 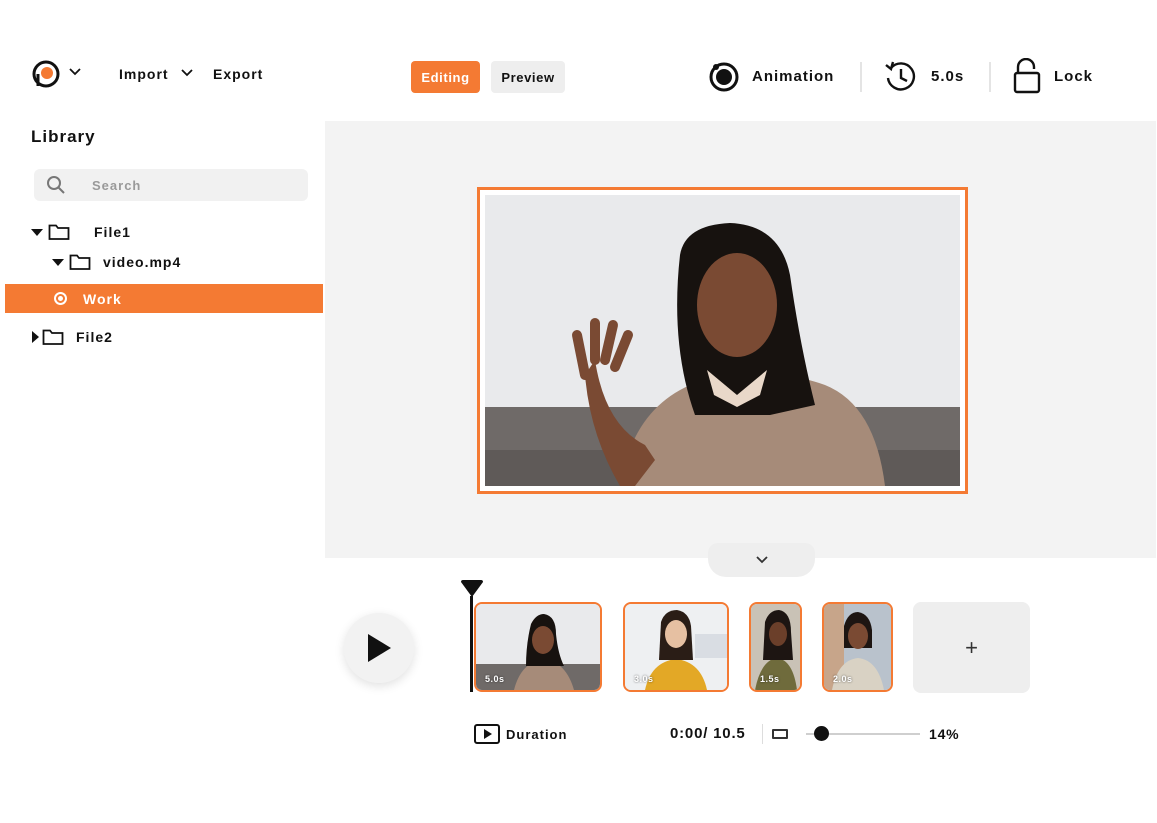 I want to click on aspect-ratio-icon, so click(x=780, y=734).